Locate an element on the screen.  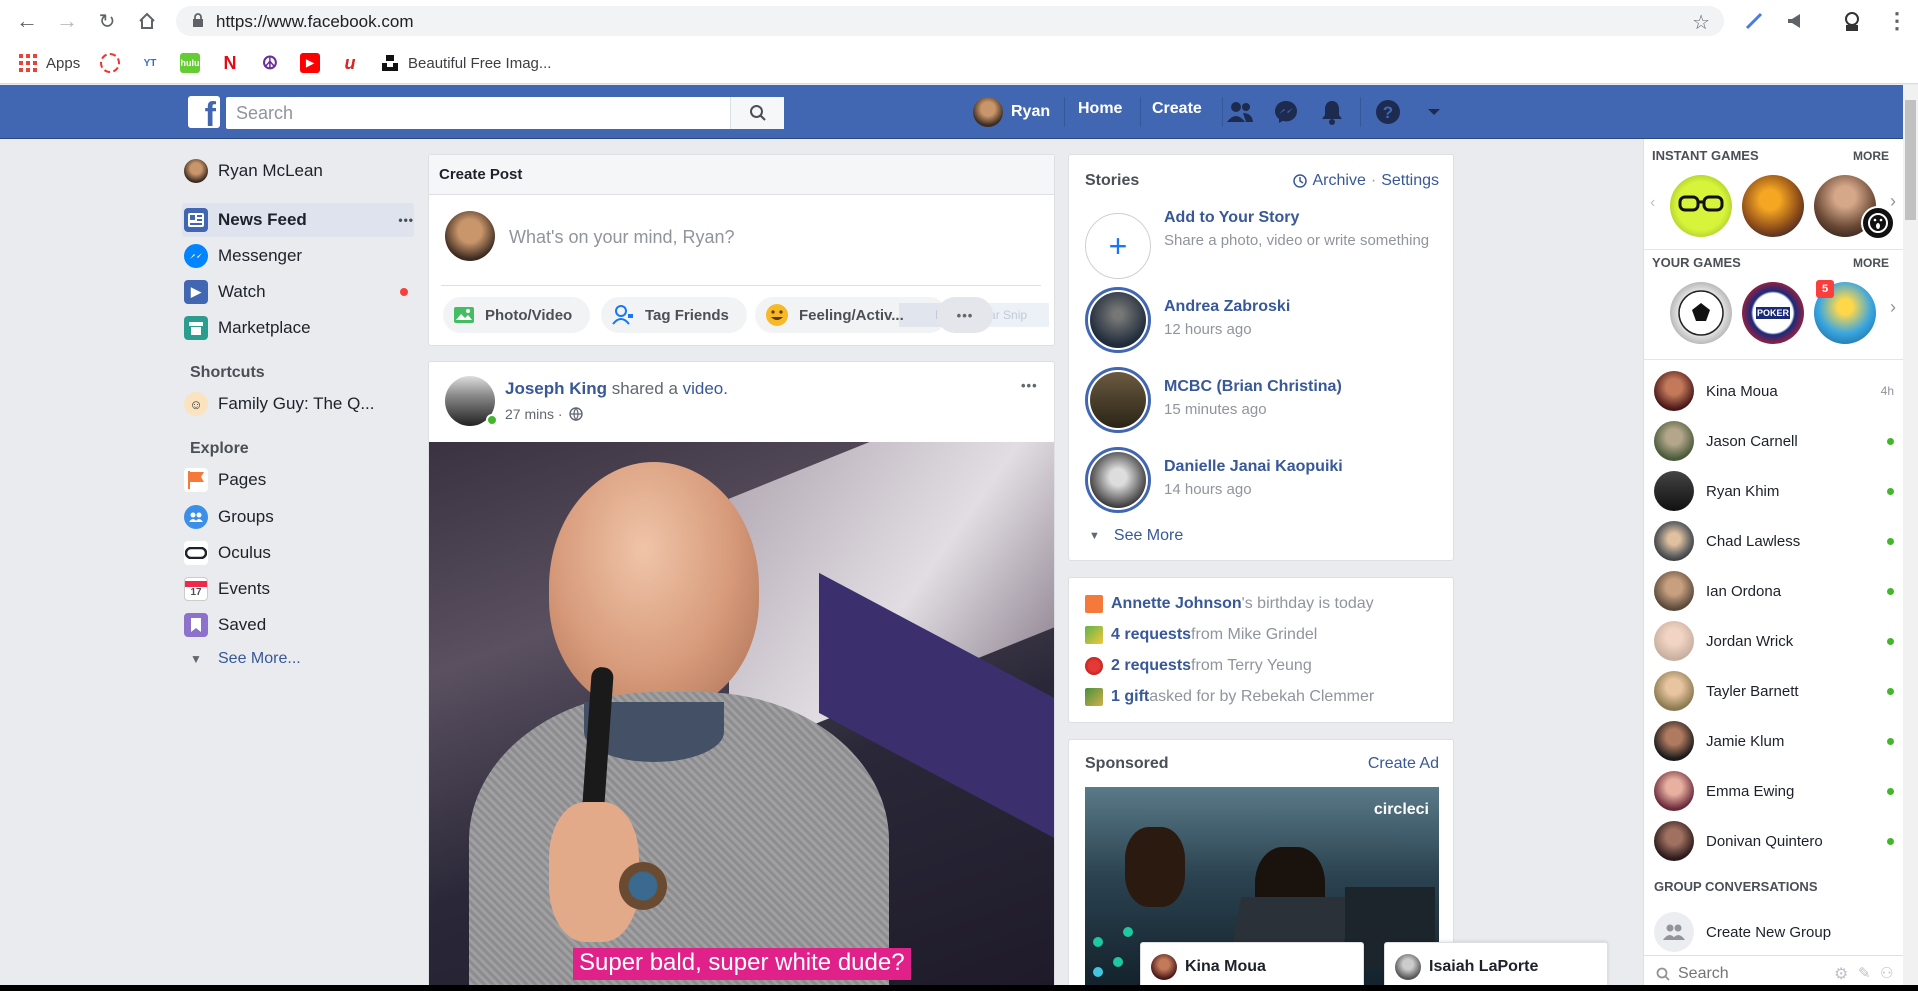
contact-item: Ian Ordona is located at coordinates (1774, 591).